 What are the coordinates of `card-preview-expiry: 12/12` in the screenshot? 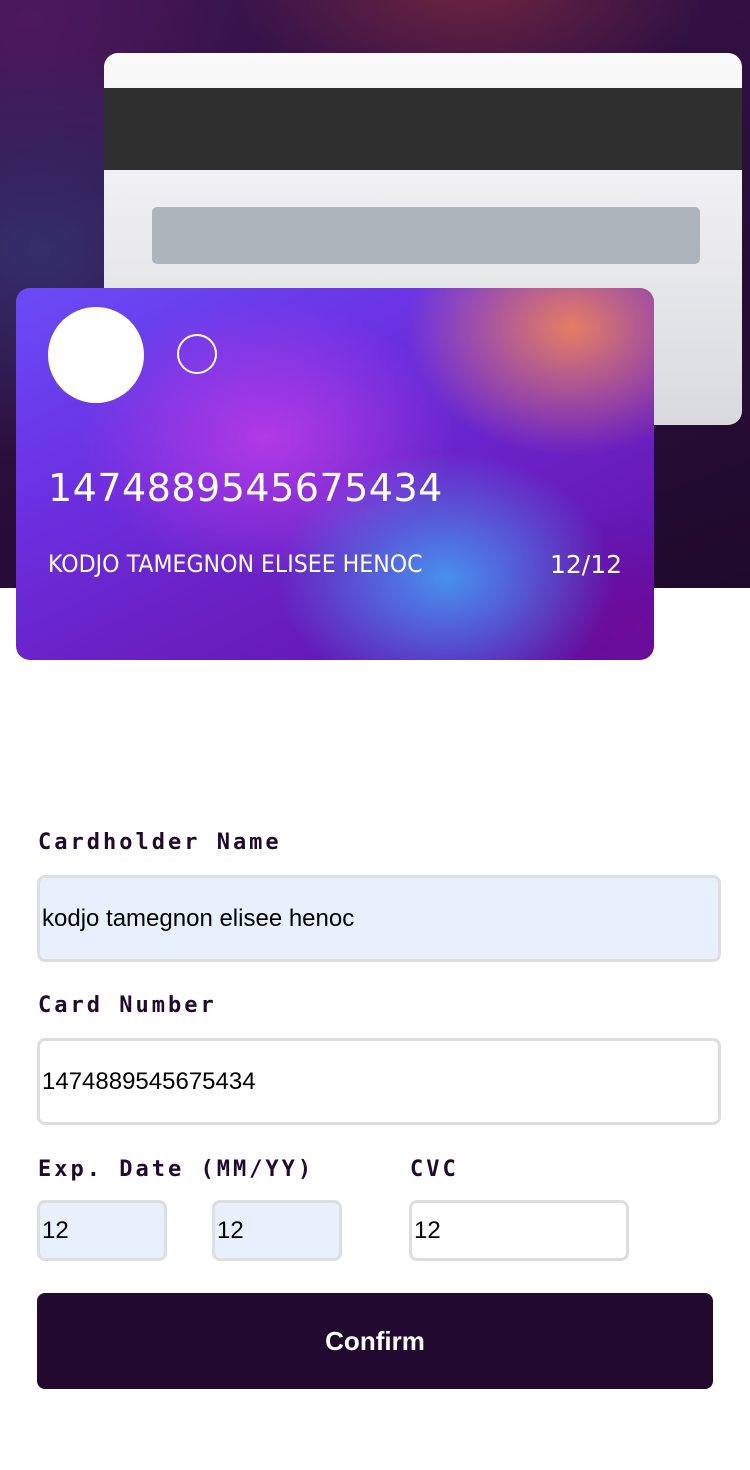 It's located at (585, 564).